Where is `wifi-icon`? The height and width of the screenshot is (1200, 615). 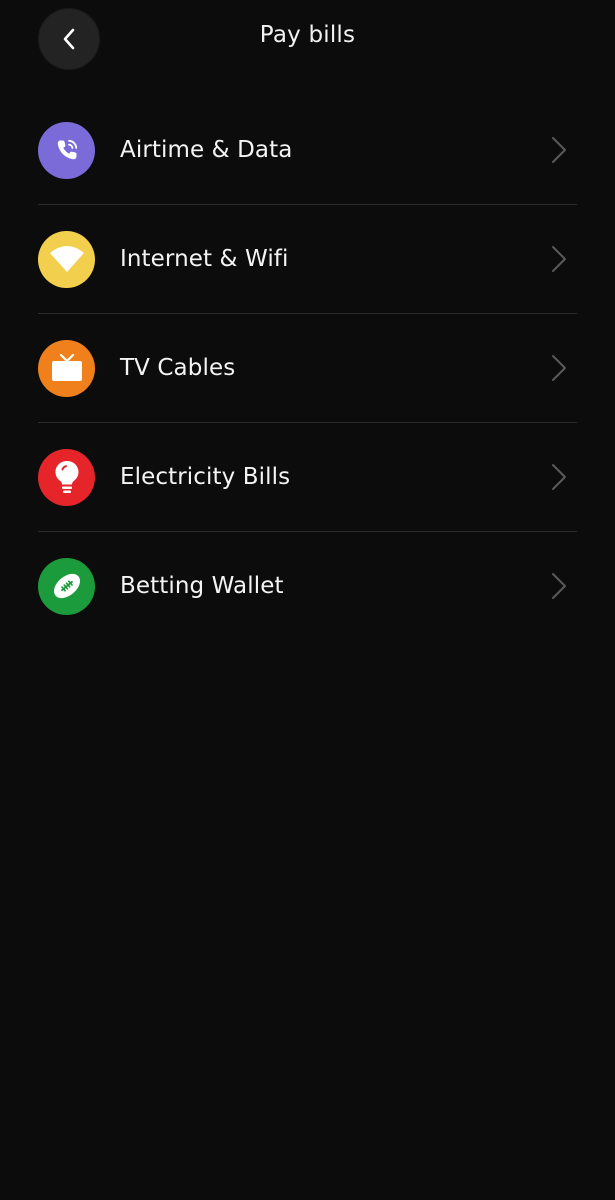 wifi-icon is located at coordinates (67, 259).